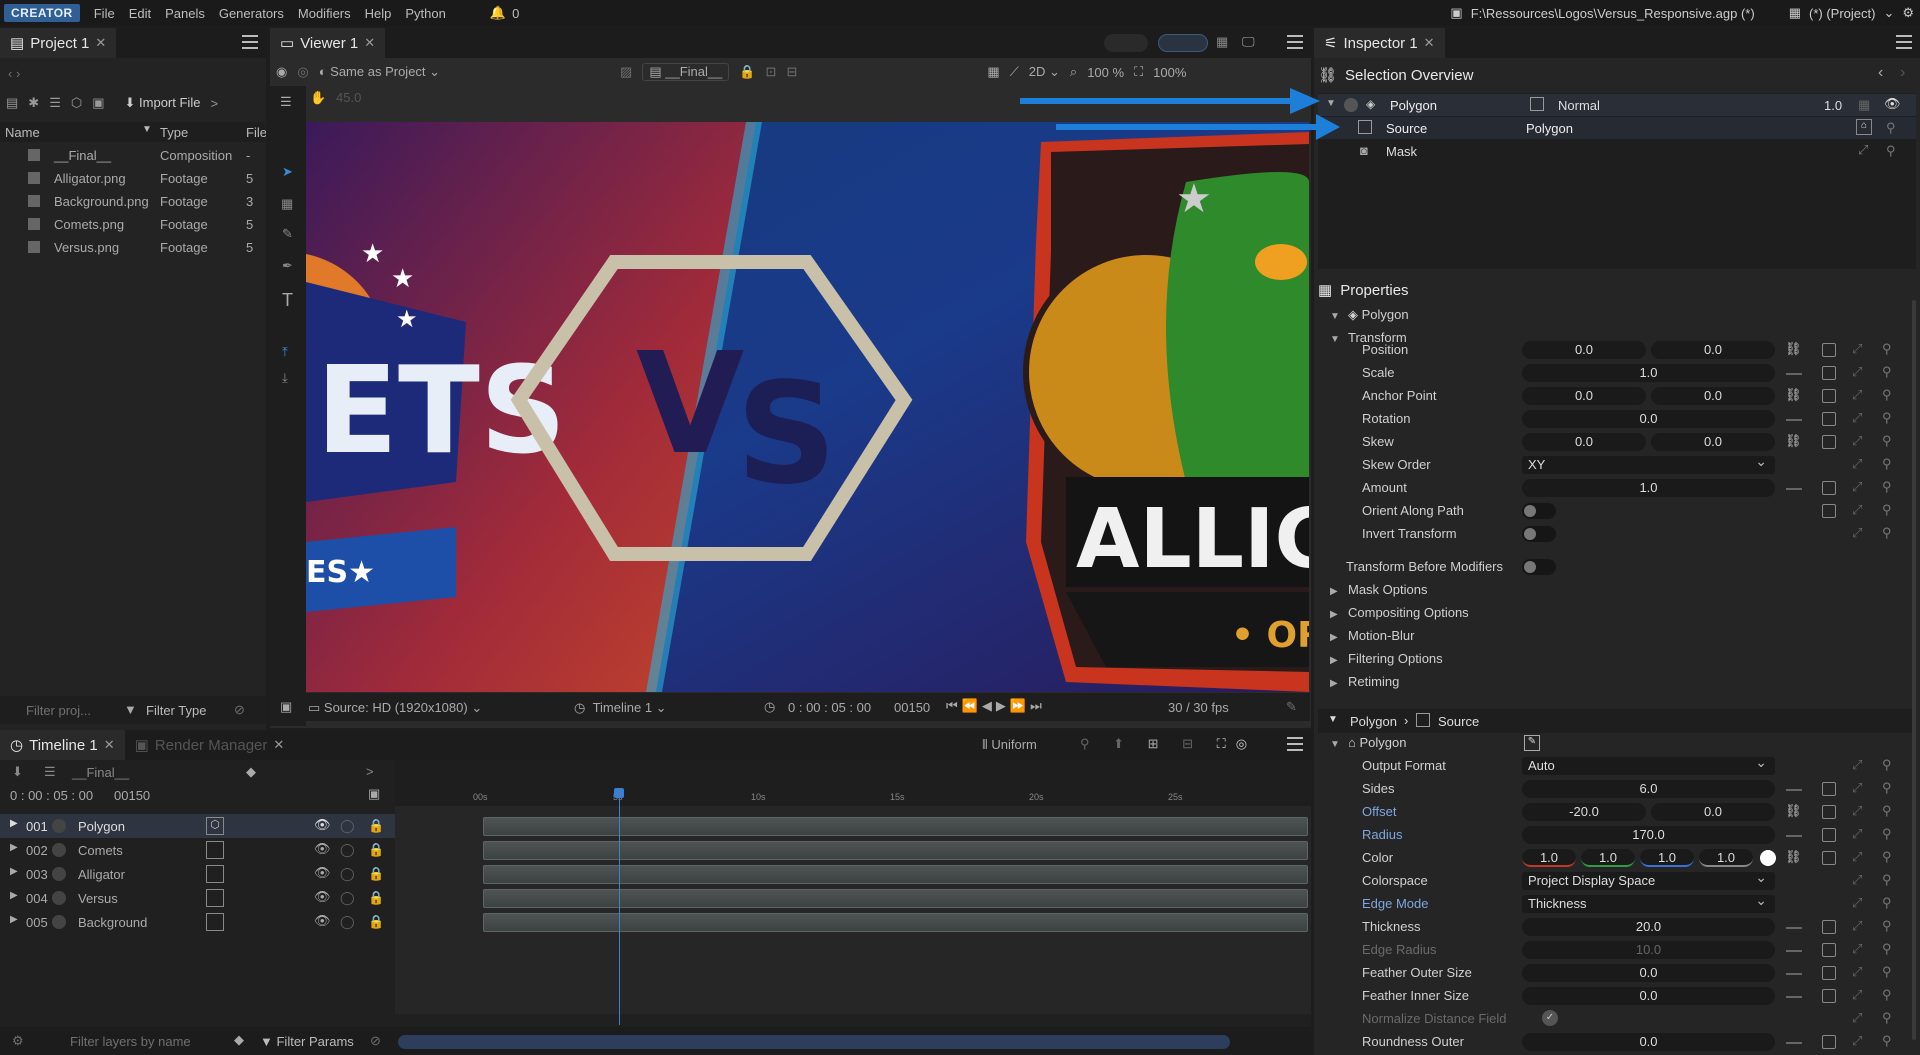  Describe the element at coordinates (286, 102) in the screenshot. I see `list-icon: ☰` at that location.